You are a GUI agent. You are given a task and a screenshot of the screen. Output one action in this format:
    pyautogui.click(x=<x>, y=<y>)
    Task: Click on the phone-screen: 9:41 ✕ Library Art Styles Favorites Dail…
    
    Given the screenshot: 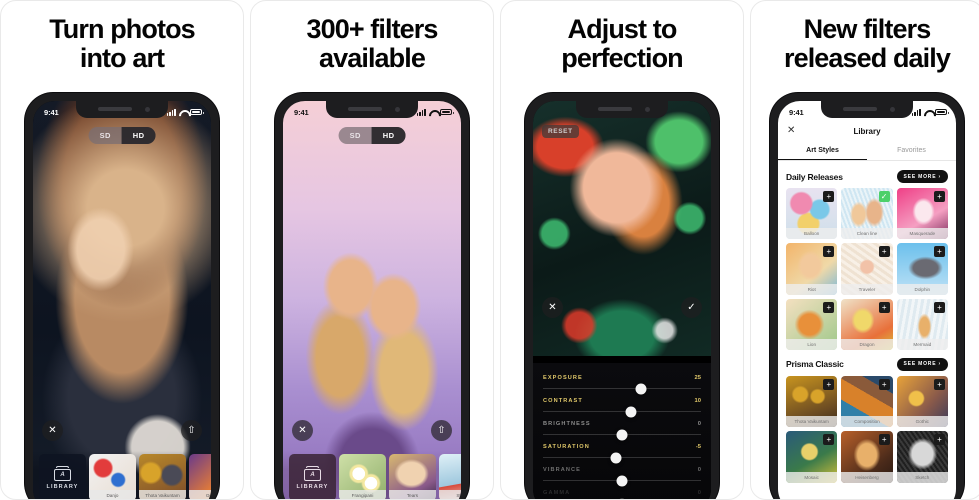 What is the action you would take?
    pyautogui.click(x=867, y=300)
    